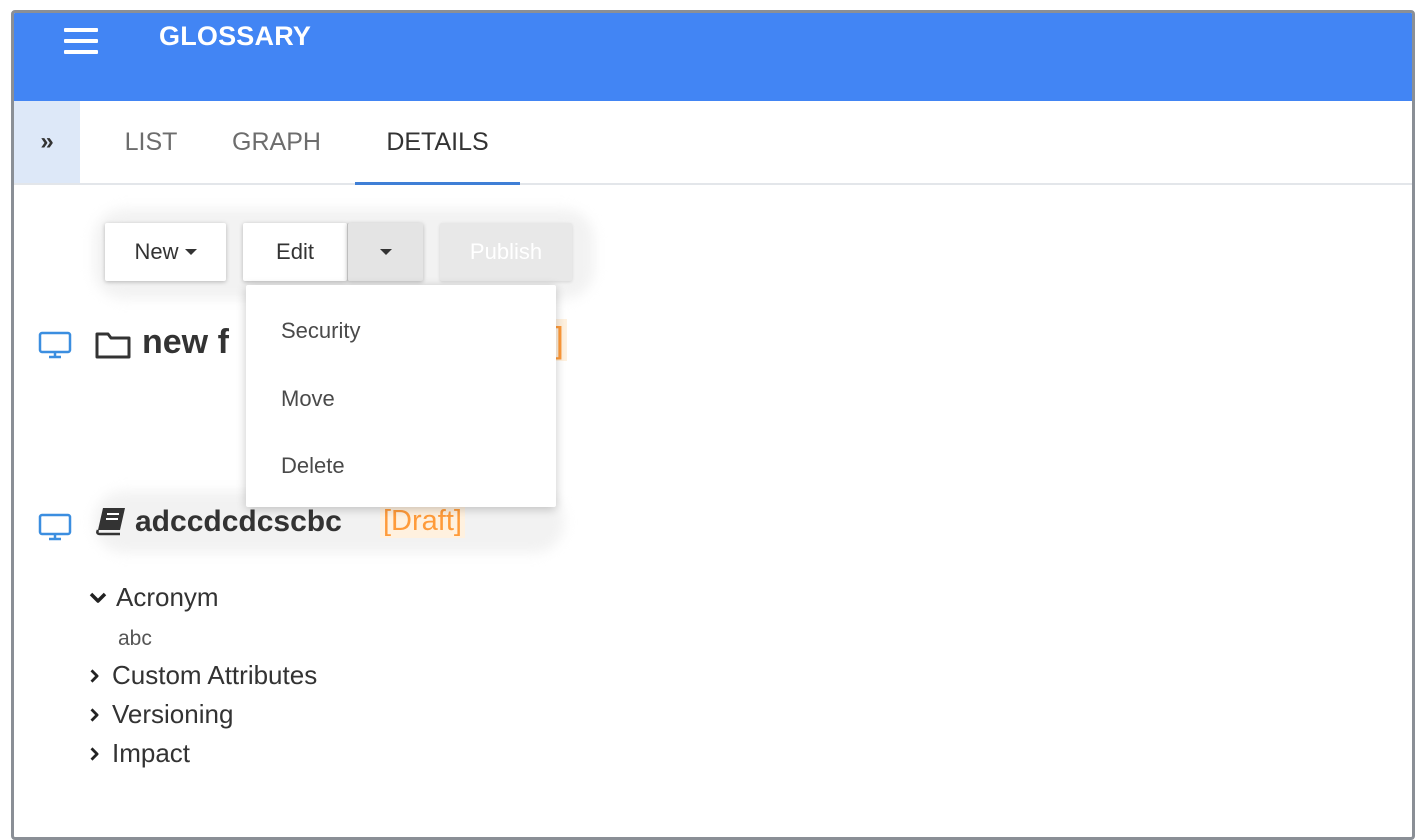  What do you see at coordinates (437, 183) in the screenshot?
I see `tab-active-indicator` at bounding box center [437, 183].